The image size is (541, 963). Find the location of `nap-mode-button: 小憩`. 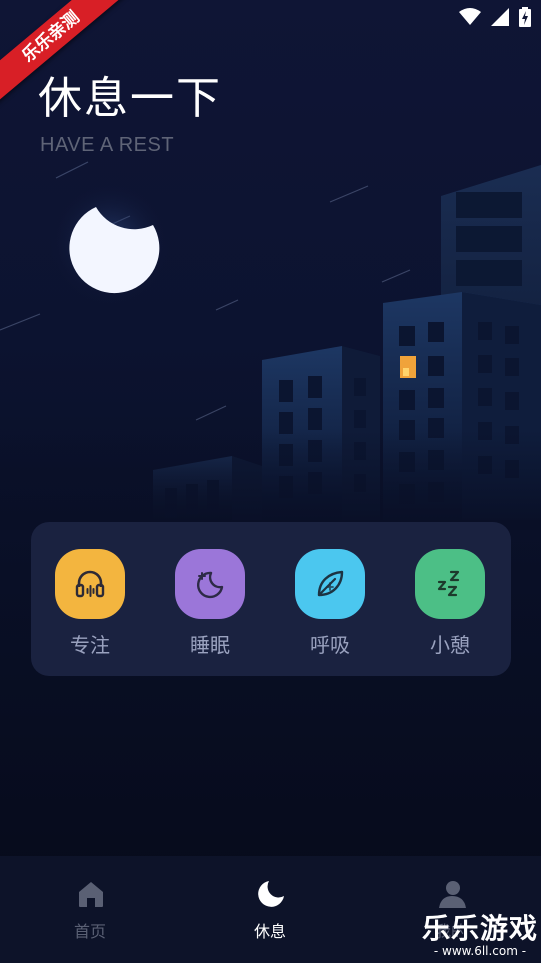

nap-mode-button: 小憩 is located at coordinates (451, 599).